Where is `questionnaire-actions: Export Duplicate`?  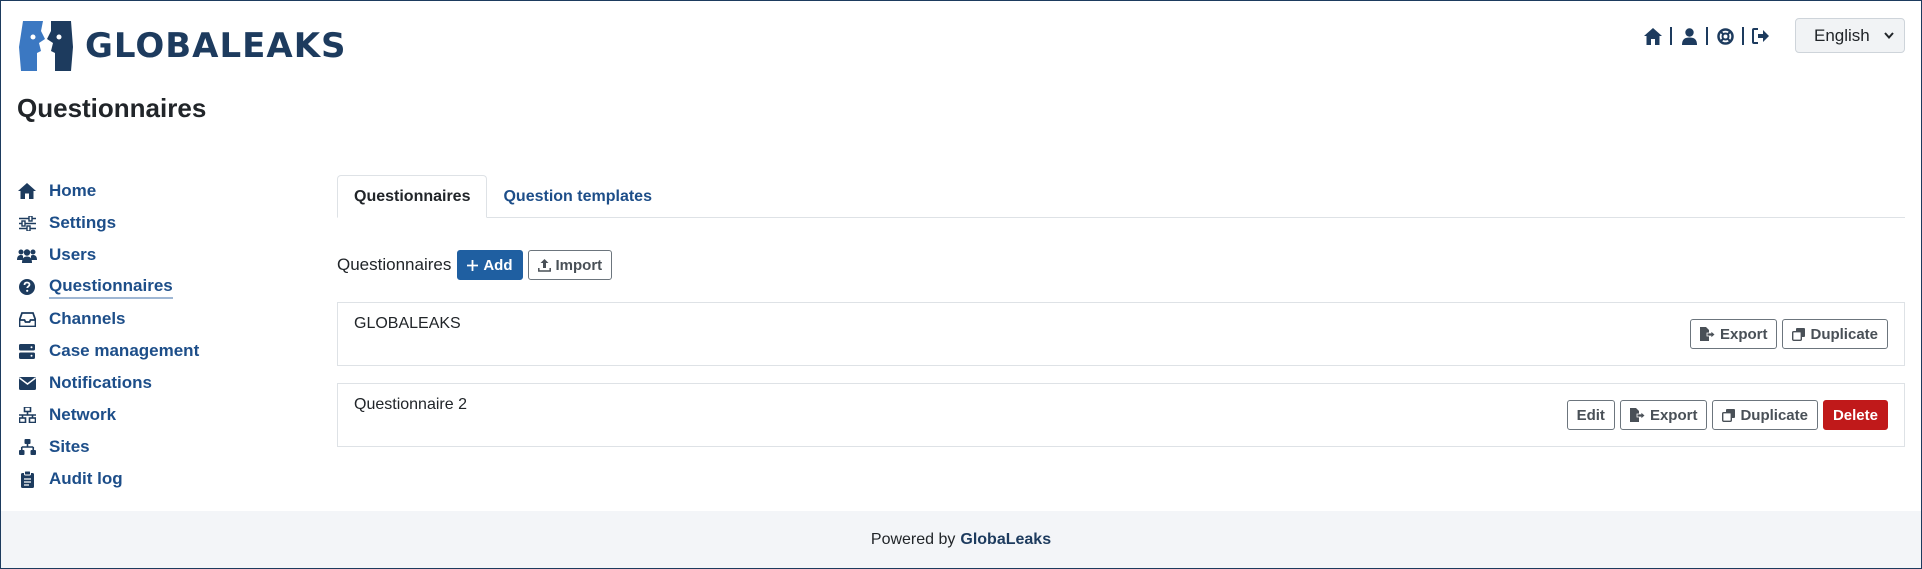 questionnaire-actions: Export Duplicate is located at coordinates (1788, 334).